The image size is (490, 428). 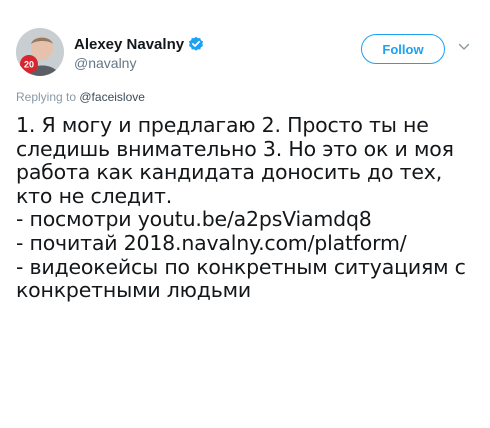 What do you see at coordinates (196, 44) in the screenshot?
I see `verified-badge-icon` at bounding box center [196, 44].